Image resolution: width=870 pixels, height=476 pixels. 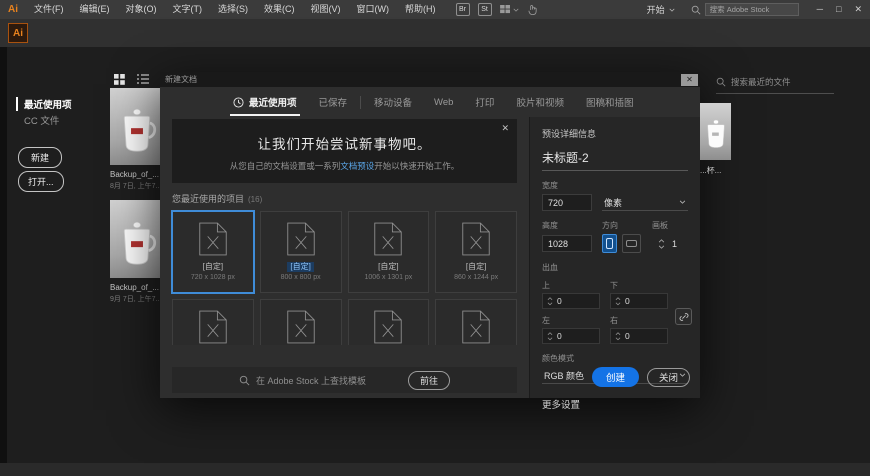 I want to click on adobe-stock-search: 搜索 Adobe Stock, so click(x=745, y=9).